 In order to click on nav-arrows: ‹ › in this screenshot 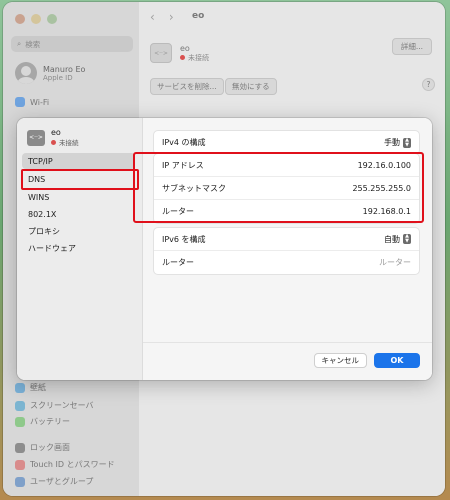, I will do `click(162, 17)`.